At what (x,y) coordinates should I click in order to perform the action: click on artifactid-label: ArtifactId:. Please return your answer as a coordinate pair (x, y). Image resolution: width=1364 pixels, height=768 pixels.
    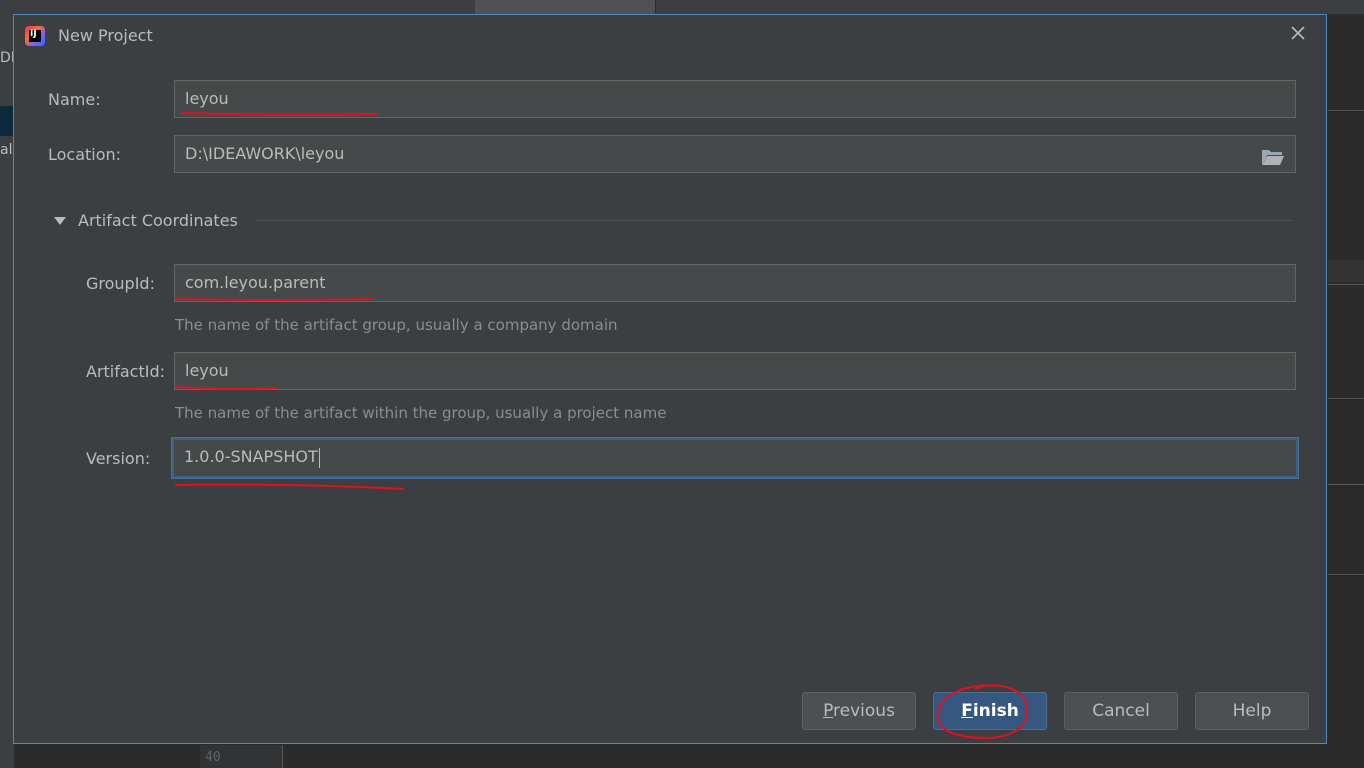
    Looking at the image, I should click on (126, 371).